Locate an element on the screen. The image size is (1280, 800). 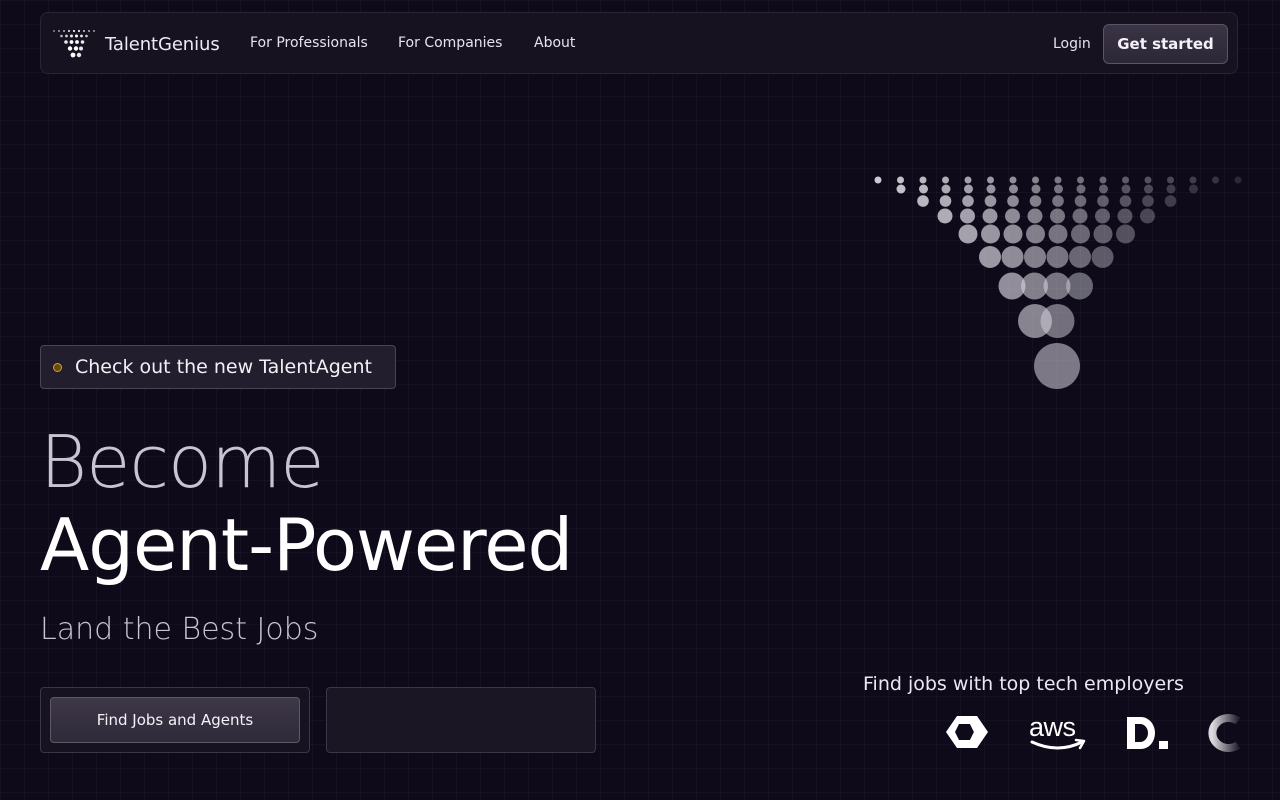
find-jobs-button: Find Jobs and Agents is located at coordinates (175, 720).